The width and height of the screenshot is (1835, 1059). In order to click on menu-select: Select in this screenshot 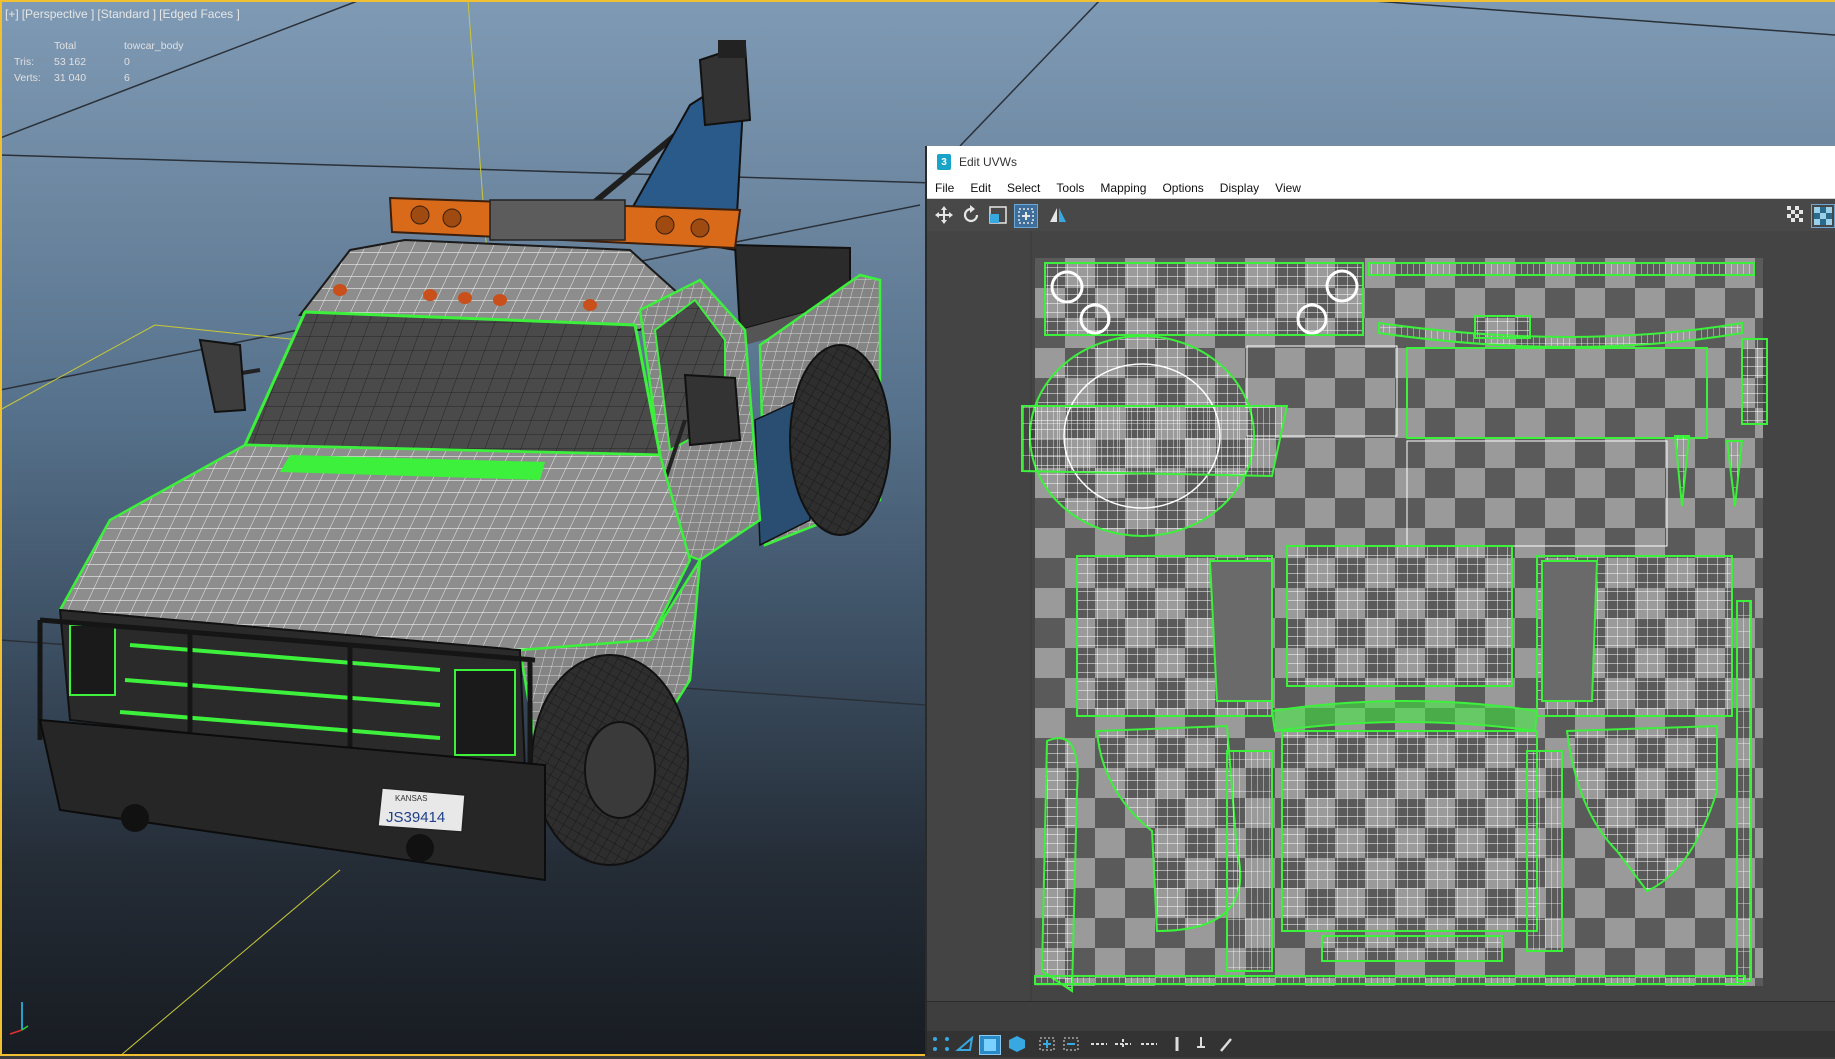, I will do `click(1023, 188)`.